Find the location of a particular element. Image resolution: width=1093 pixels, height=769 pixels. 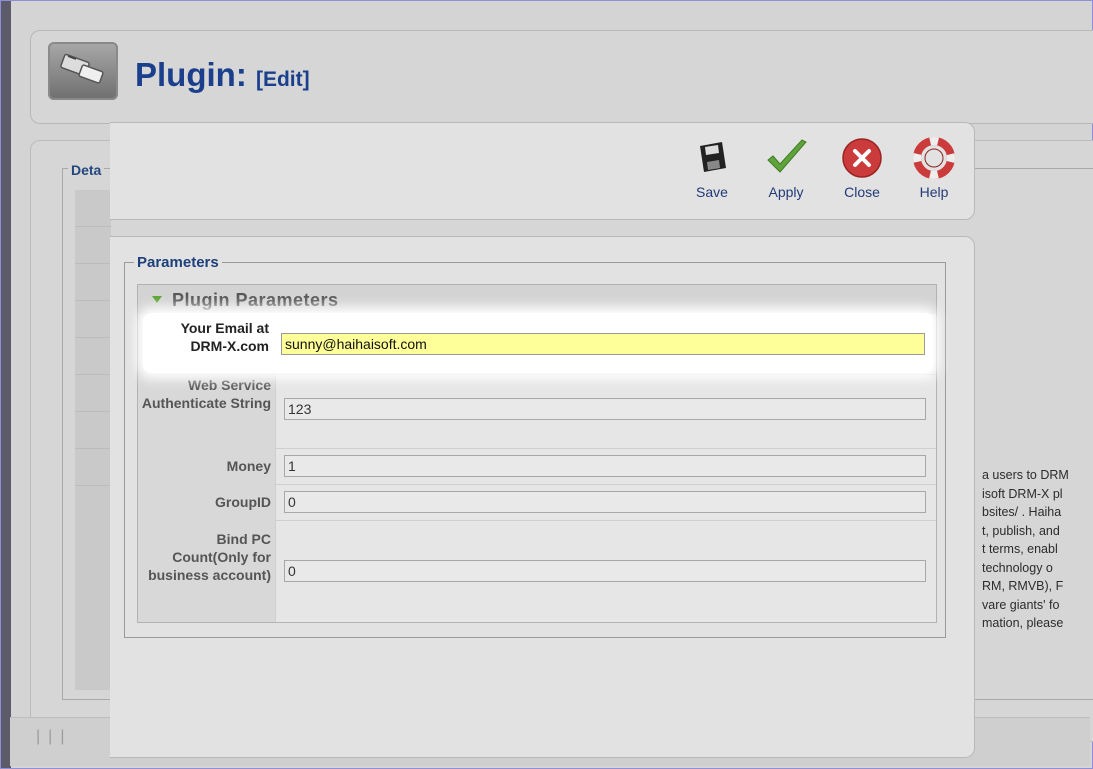

description-line: t terms, enabl is located at coordinates (1020, 549).